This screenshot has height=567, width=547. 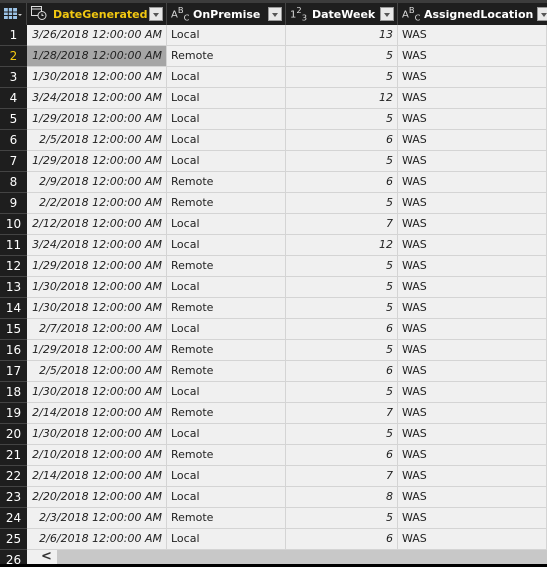 What do you see at coordinates (97, 497) in the screenshot?
I see `cell-dategenerated: 2/20/2018 12:00:00 AM` at bounding box center [97, 497].